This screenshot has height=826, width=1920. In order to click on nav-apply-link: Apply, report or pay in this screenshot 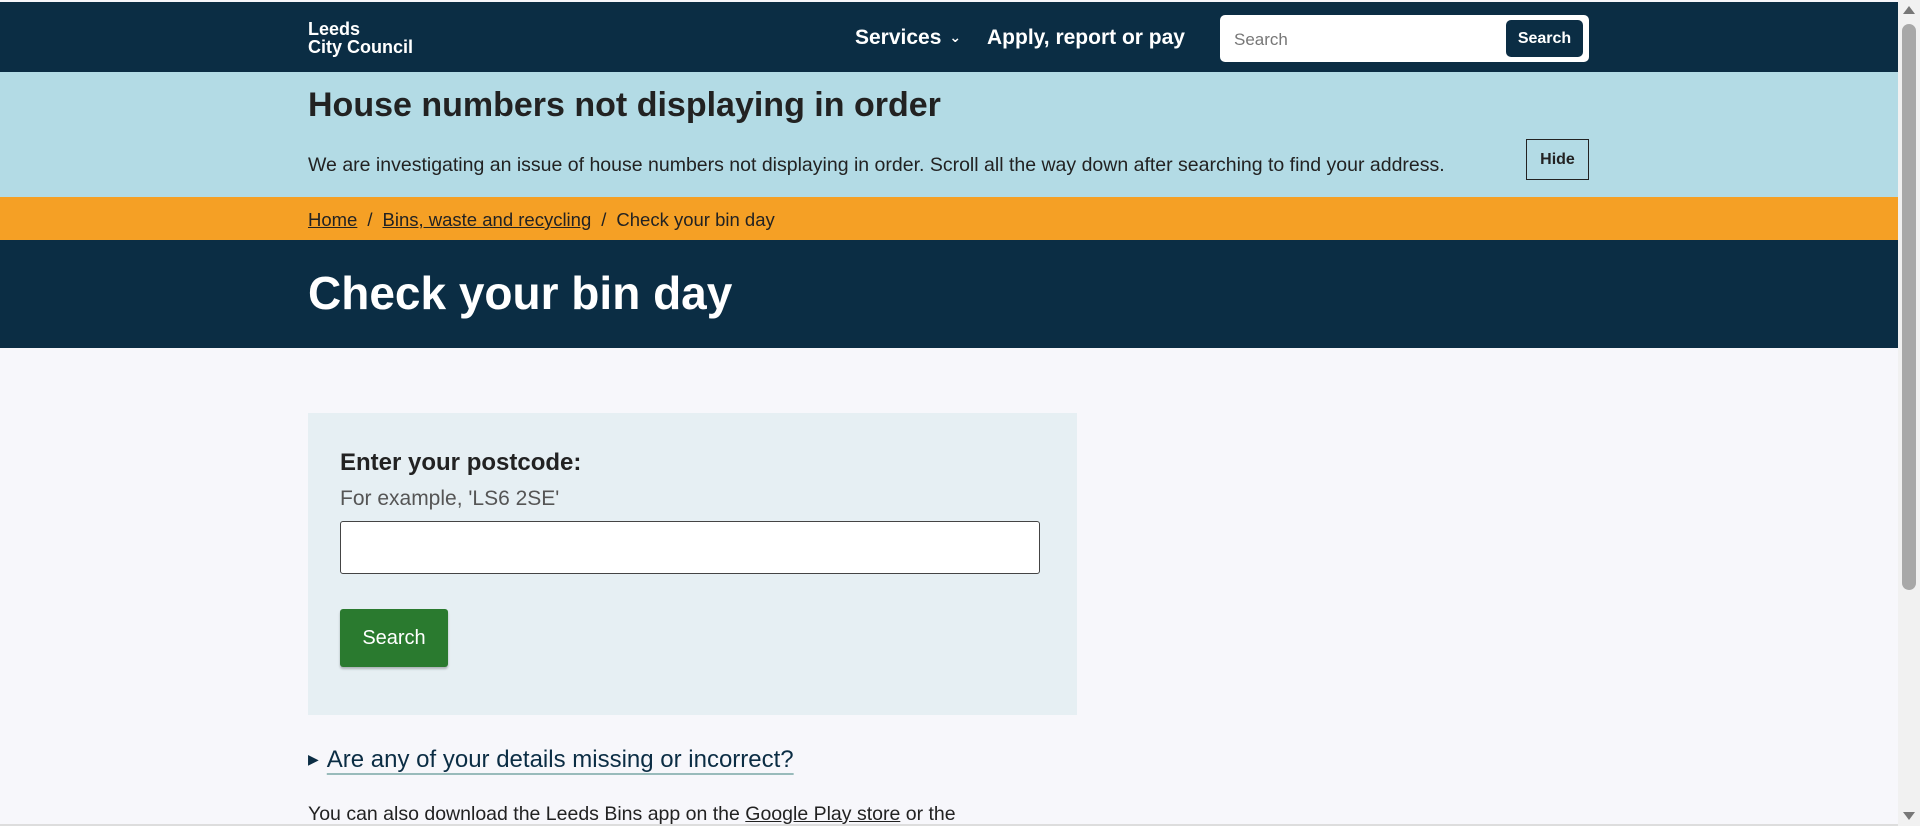, I will do `click(1086, 38)`.